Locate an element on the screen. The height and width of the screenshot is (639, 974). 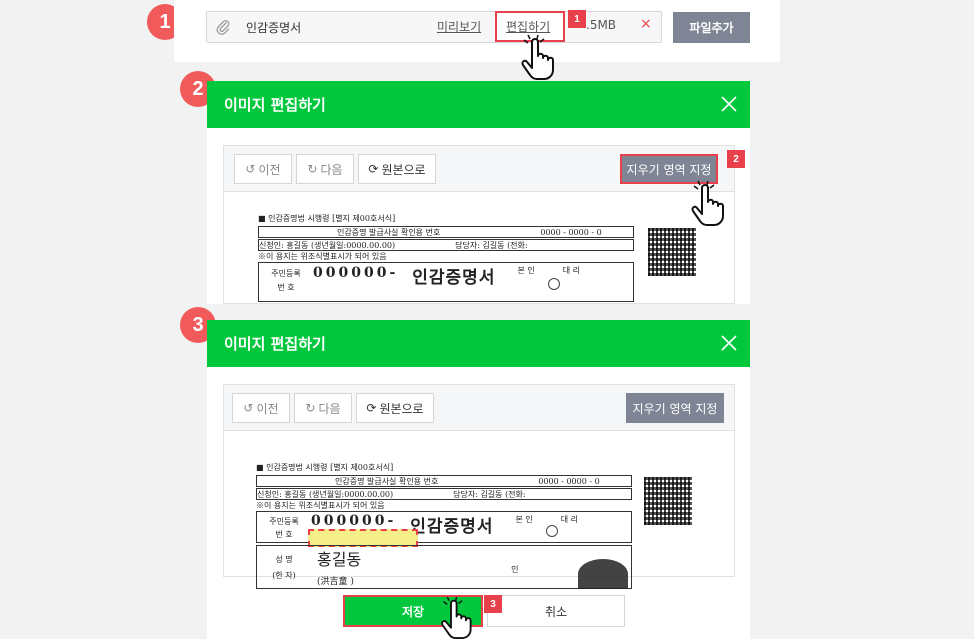
preview-link: 미리보기 is located at coordinates (459, 26).